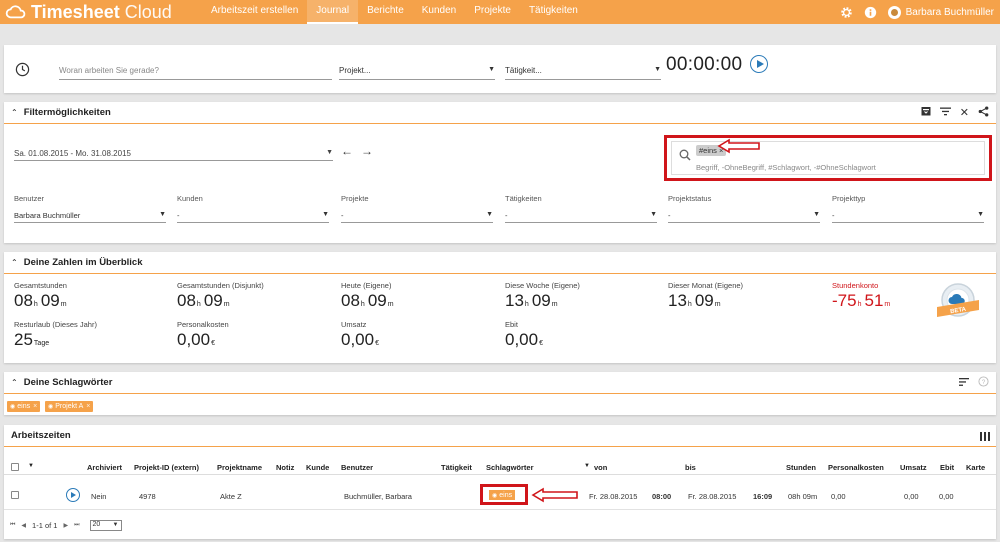 This screenshot has height=542, width=1000. Describe the element at coordinates (958, 300) in the screenshot. I see `beta-badge-icon: BETA` at that location.